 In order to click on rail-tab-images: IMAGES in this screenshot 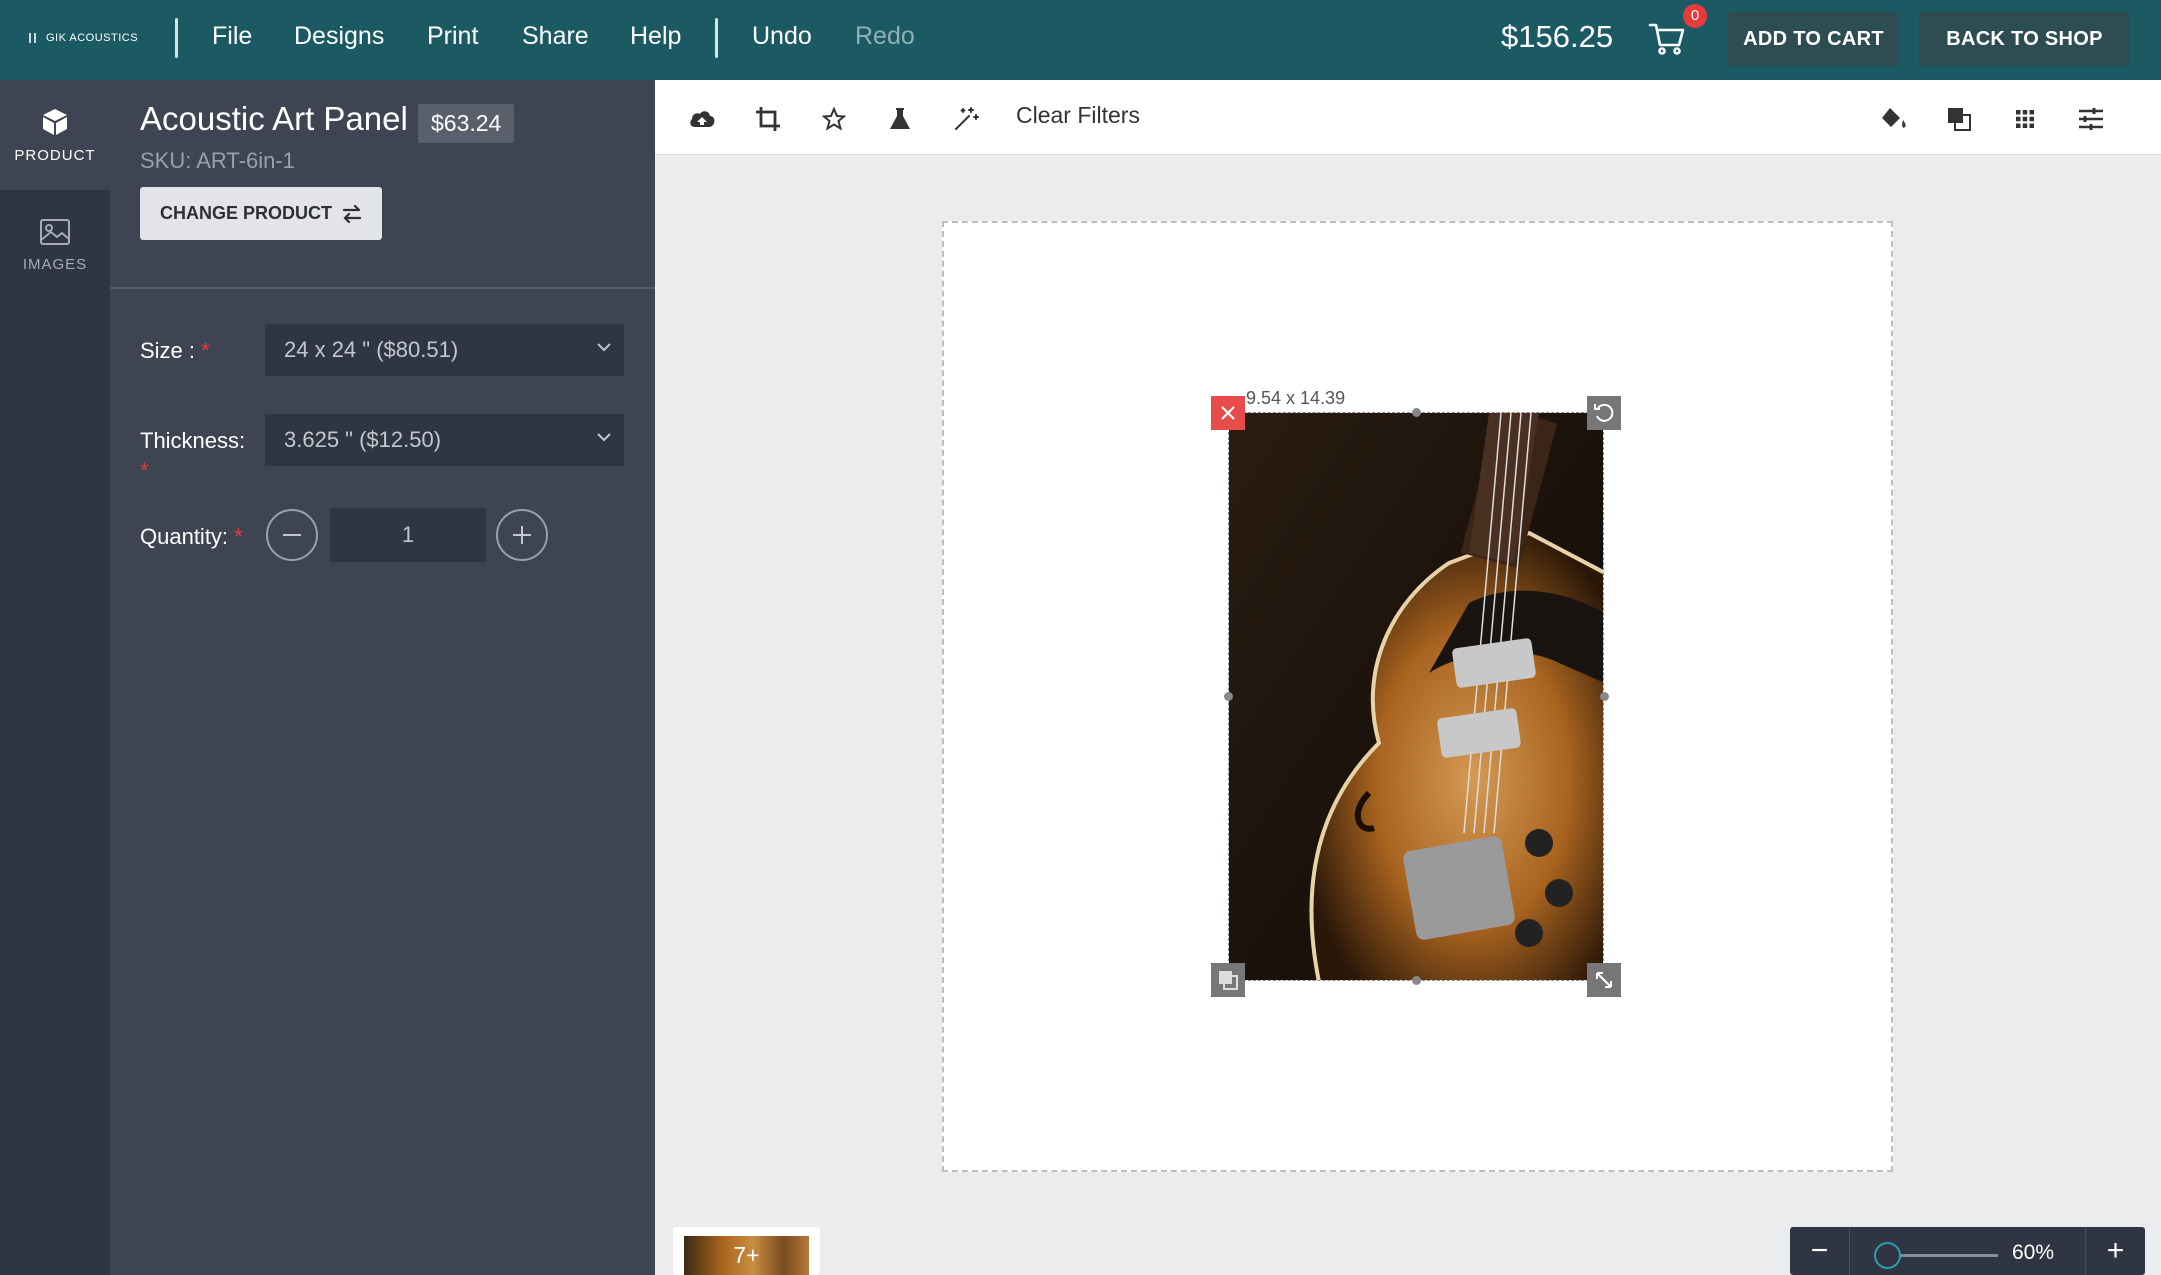, I will do `click(55, 245)`.